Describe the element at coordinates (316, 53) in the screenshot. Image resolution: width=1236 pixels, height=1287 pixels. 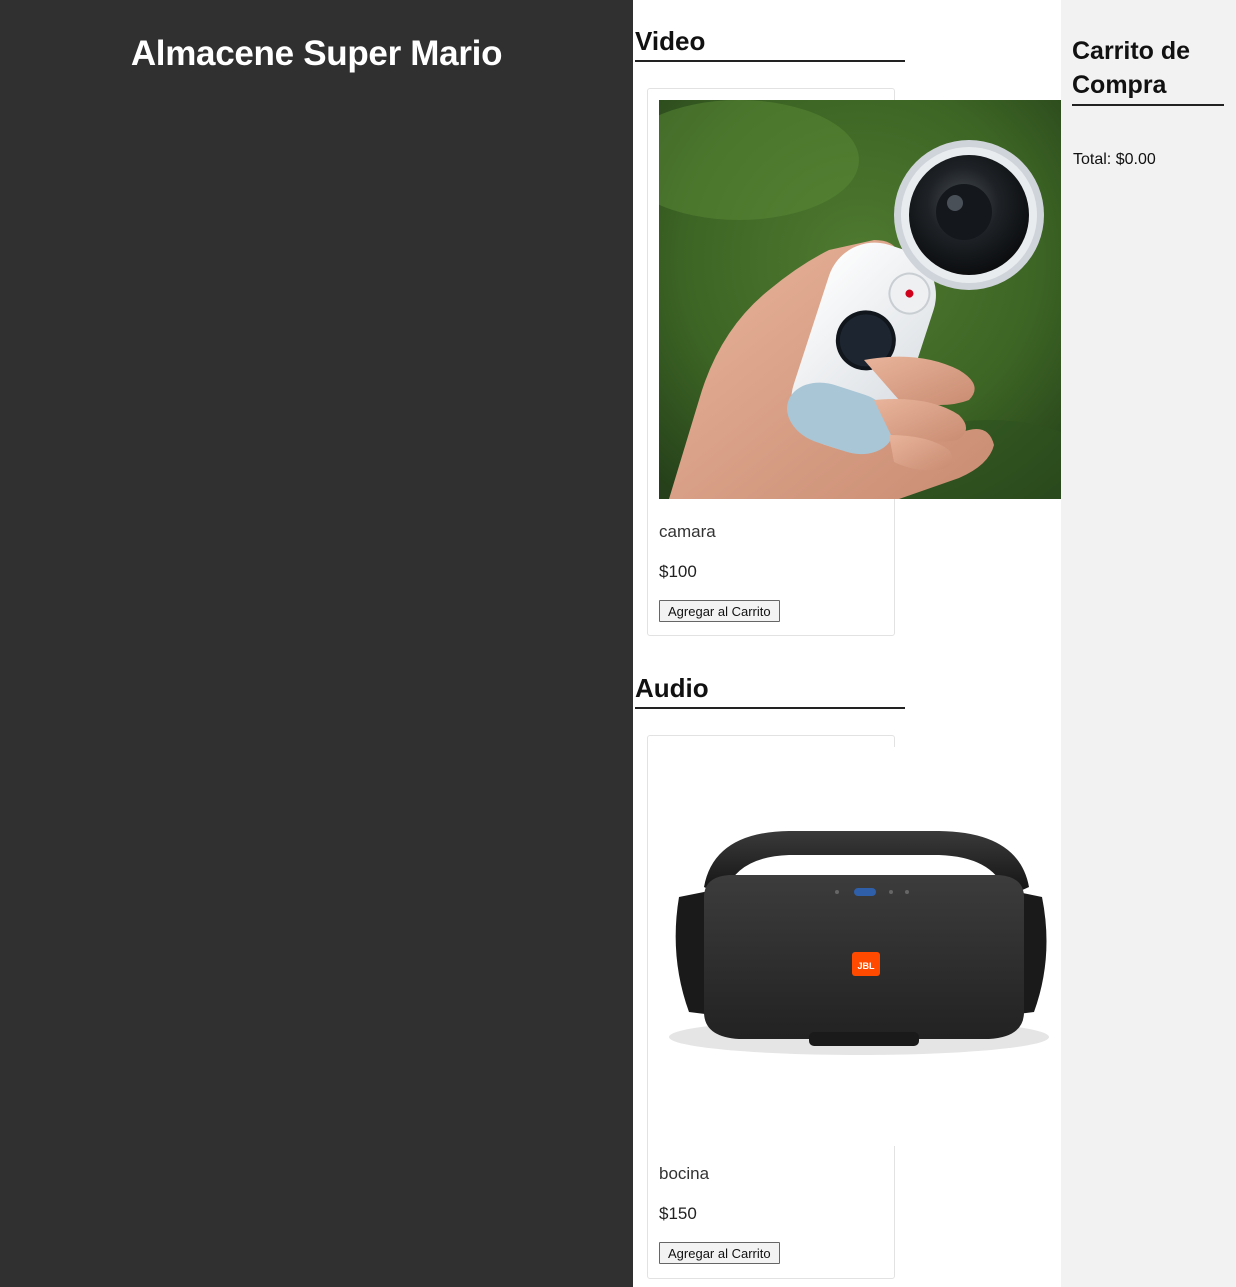
I see `store-title: Almacene Super Mario` at that location.